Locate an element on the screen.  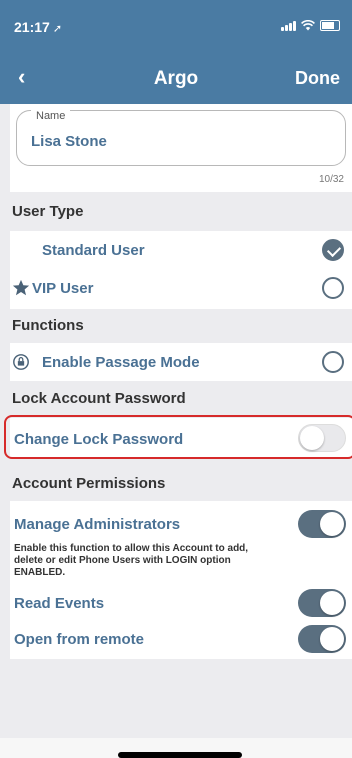
location-arrow-icon: ➚ is located at coordinates (57, 29).